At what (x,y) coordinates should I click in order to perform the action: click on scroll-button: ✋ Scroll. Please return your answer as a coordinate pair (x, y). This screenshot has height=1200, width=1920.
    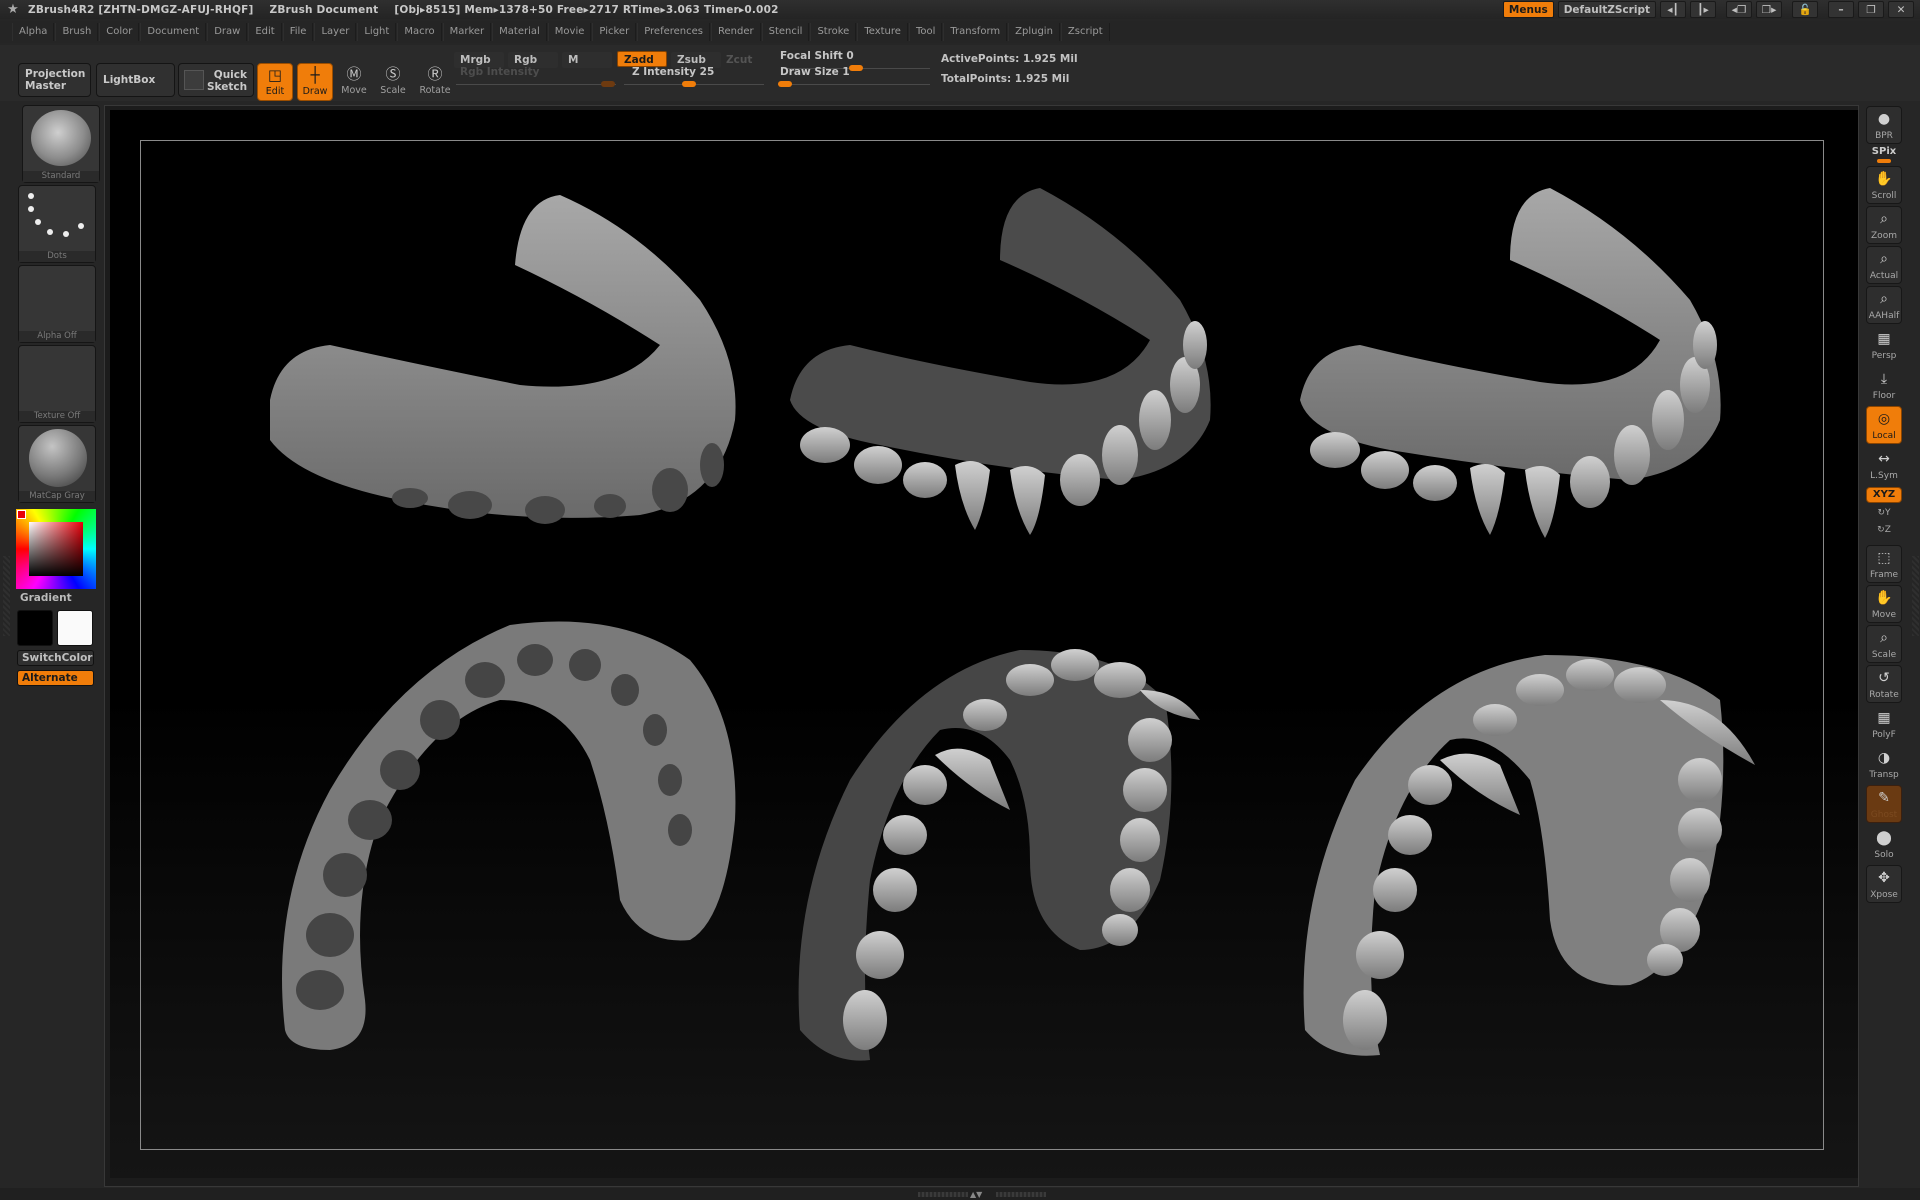
    Looking at the image, I should click on (1884, 185).